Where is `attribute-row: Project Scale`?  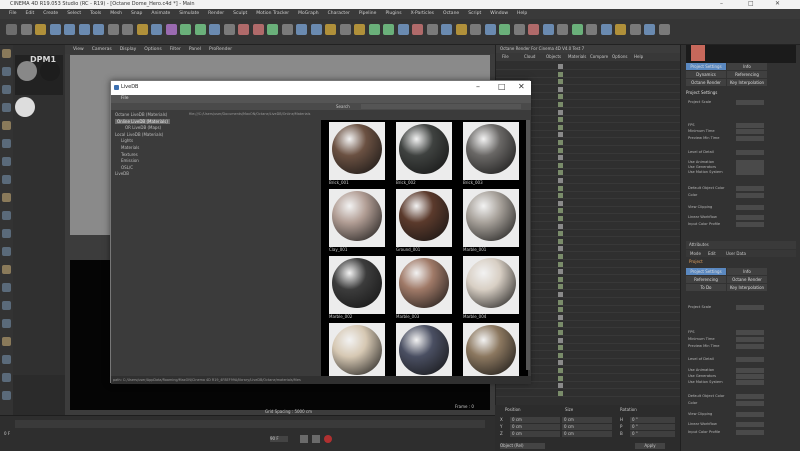 attribute-row: Project Scale is located at coordinates (743, 308).